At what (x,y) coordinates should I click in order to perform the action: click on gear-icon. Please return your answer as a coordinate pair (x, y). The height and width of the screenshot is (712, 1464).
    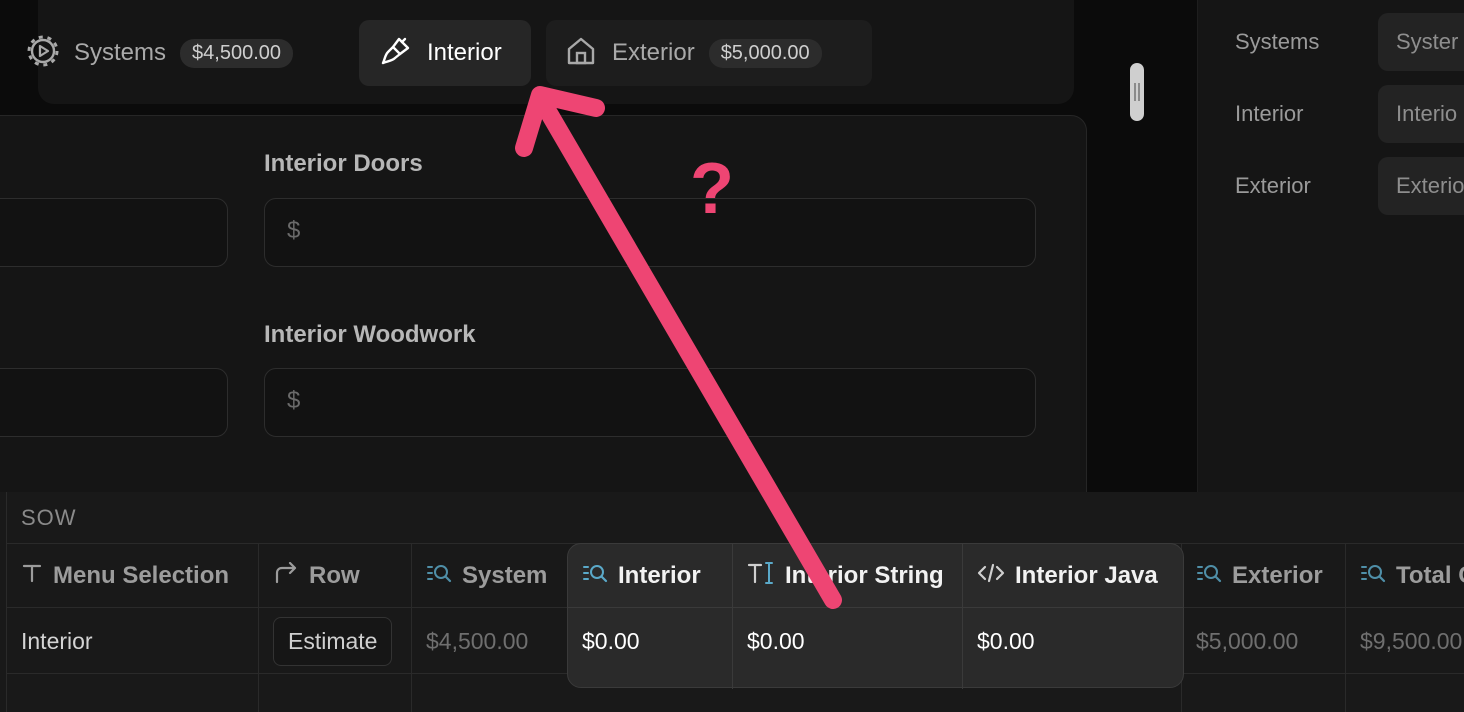
    Looking at the image, I should click on (43, 53).